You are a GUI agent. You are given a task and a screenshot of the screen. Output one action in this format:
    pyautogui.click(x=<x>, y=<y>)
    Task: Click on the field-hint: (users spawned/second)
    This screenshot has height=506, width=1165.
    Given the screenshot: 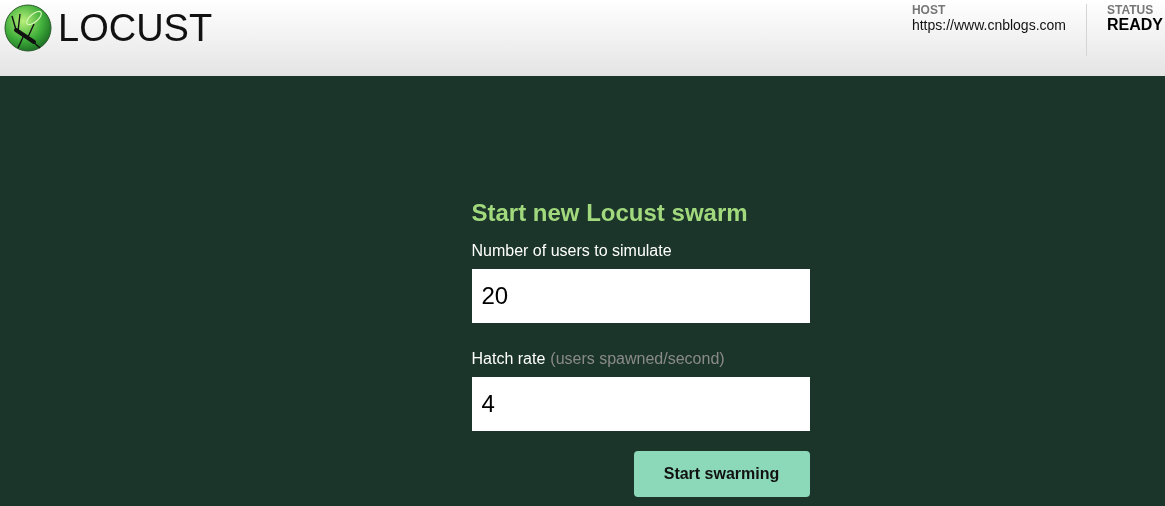 What is the action you would take?
    pyautogui.click(x=637, y=359)
    